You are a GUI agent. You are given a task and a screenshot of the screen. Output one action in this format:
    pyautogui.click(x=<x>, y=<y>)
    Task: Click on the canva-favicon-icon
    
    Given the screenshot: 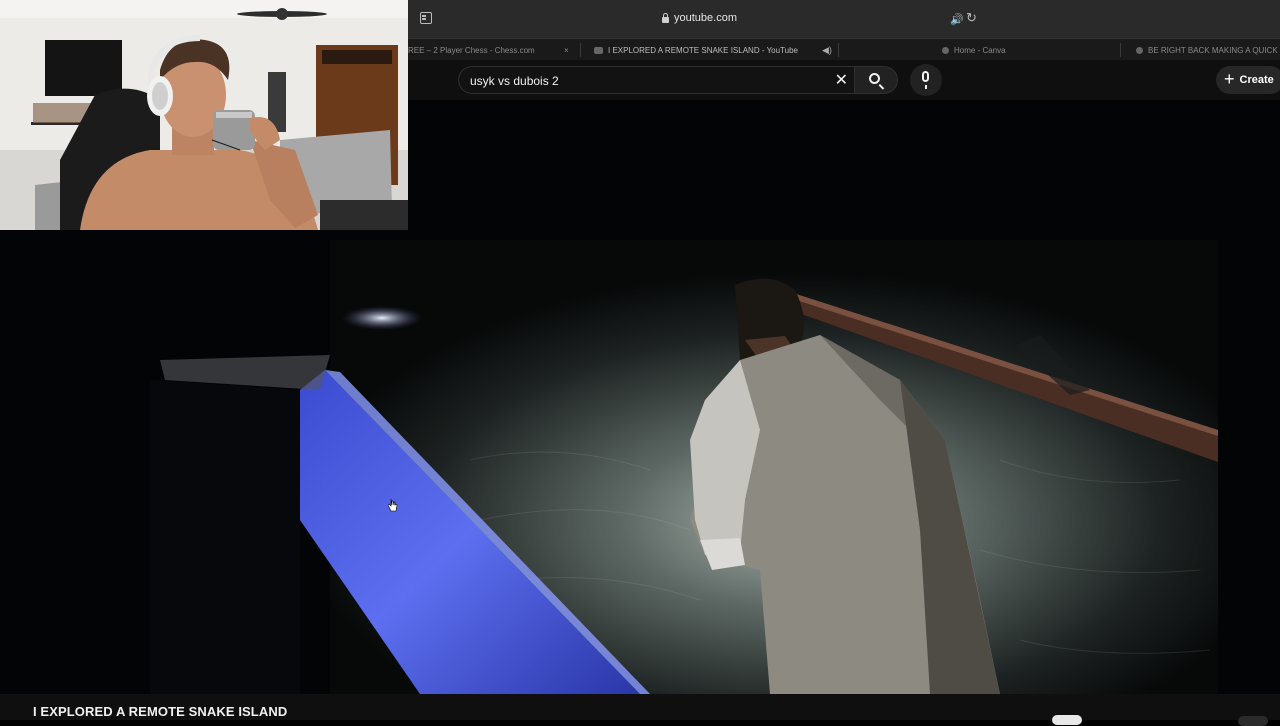 What is the action you would take?
    pyautogui.click(x=945, y=50)
    